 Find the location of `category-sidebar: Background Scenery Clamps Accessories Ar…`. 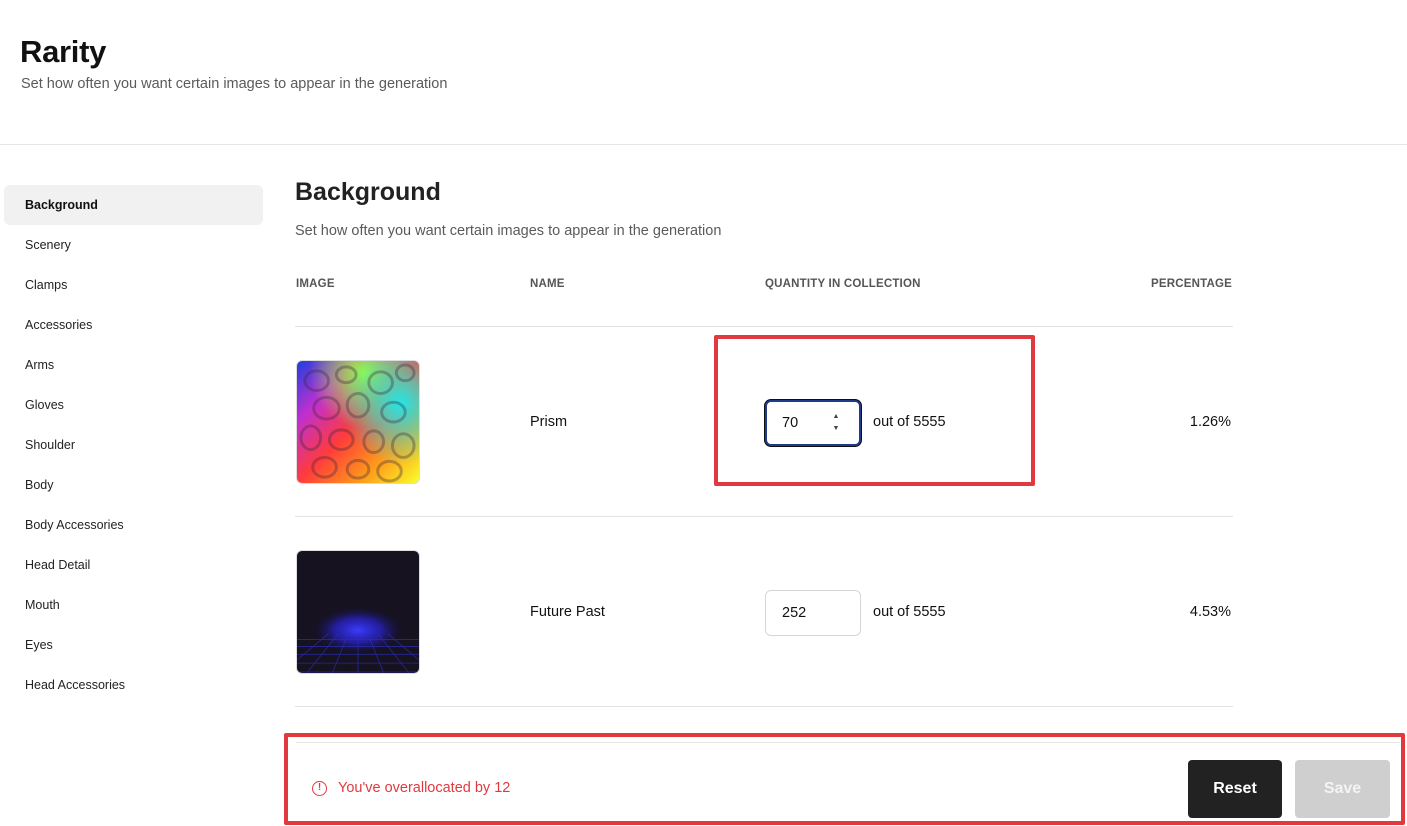

category-sidebar: Background Scenery Clamps Accessories Ar… is located at coordinates (133, 445).